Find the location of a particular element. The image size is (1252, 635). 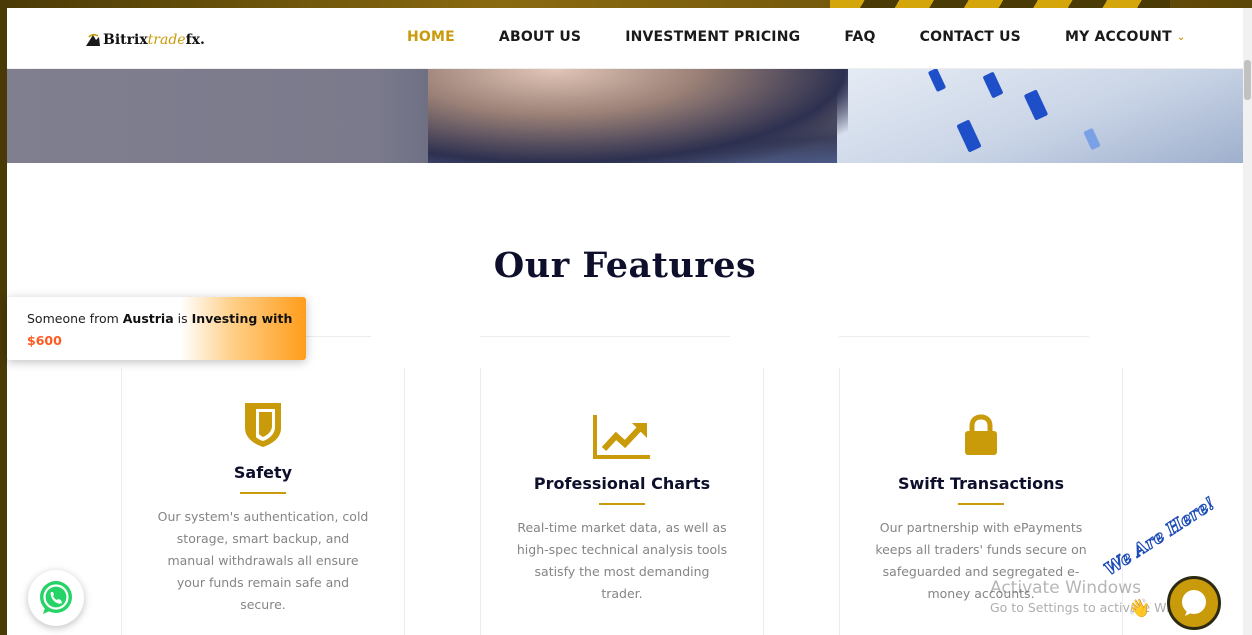

waving-hand-icon: 👋 is located at coordinates (1139, 608).